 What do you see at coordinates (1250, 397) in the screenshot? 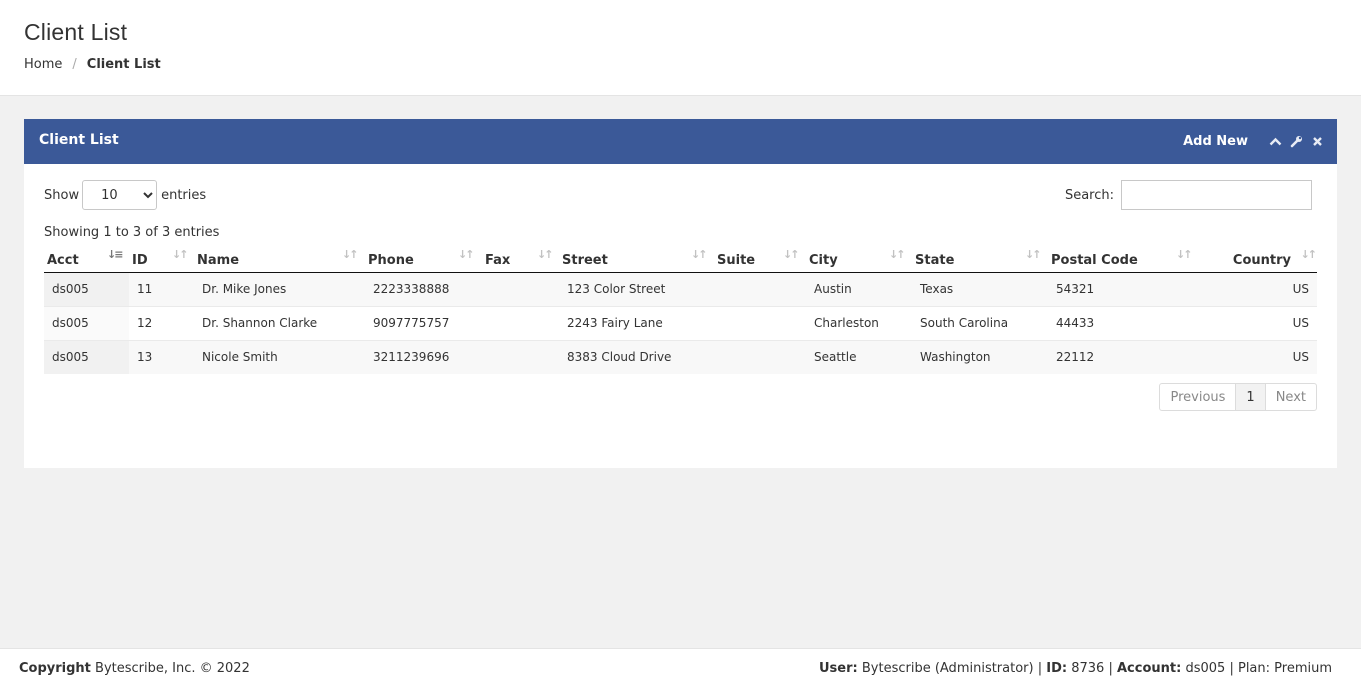
I see `page-button-current: 1` at bounding box center [1250, 397].